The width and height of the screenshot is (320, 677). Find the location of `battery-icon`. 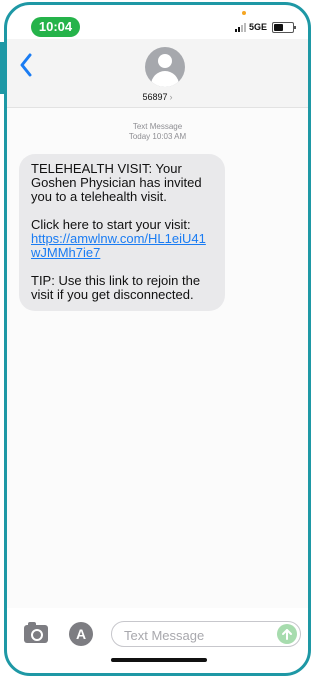

battery-icon is located at coordinates (284, 27).